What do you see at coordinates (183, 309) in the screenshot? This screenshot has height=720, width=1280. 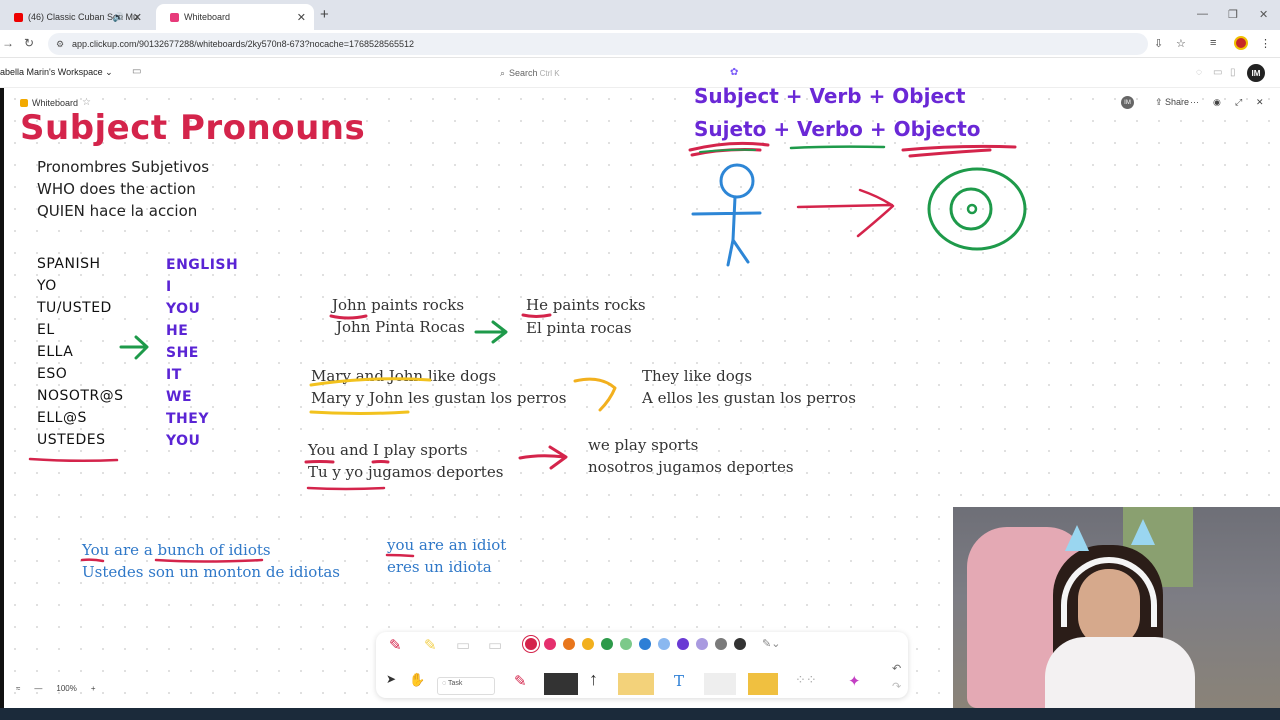 I see `english-pronoun: YOU` at bounding box center [183, 309].